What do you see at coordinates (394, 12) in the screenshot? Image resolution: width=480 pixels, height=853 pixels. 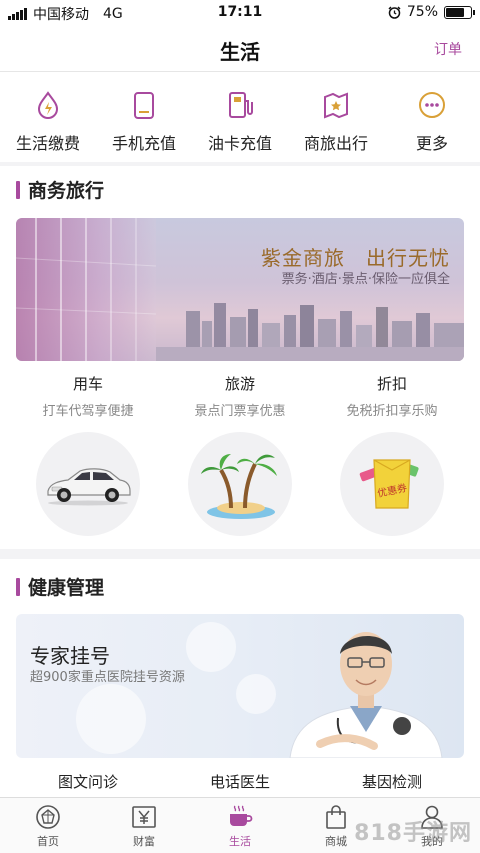 I see `alarm-icon` at bounding box center [394, 12].